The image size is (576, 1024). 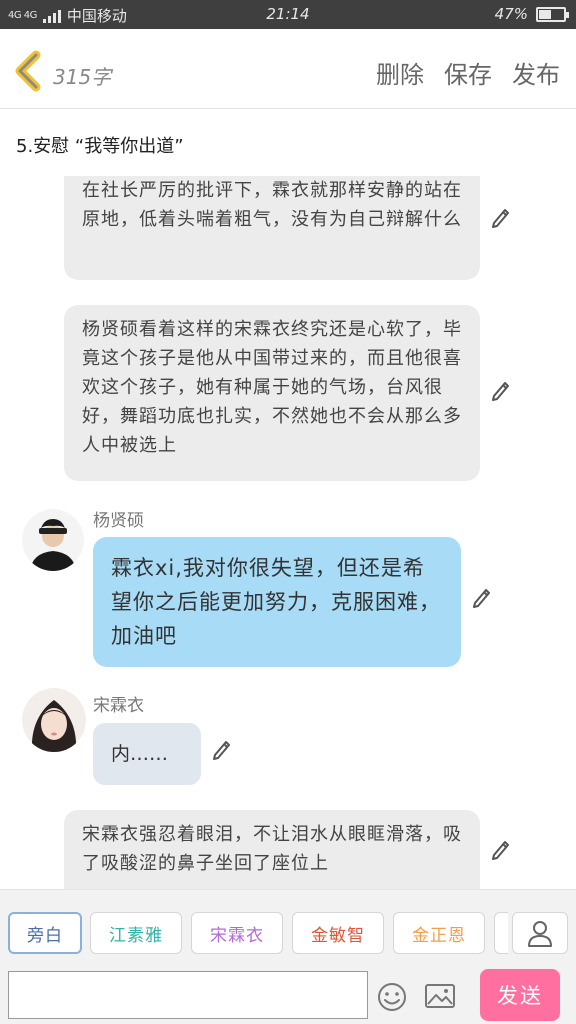 I want to click on status-right: 47%, so click(x=531, y=14).